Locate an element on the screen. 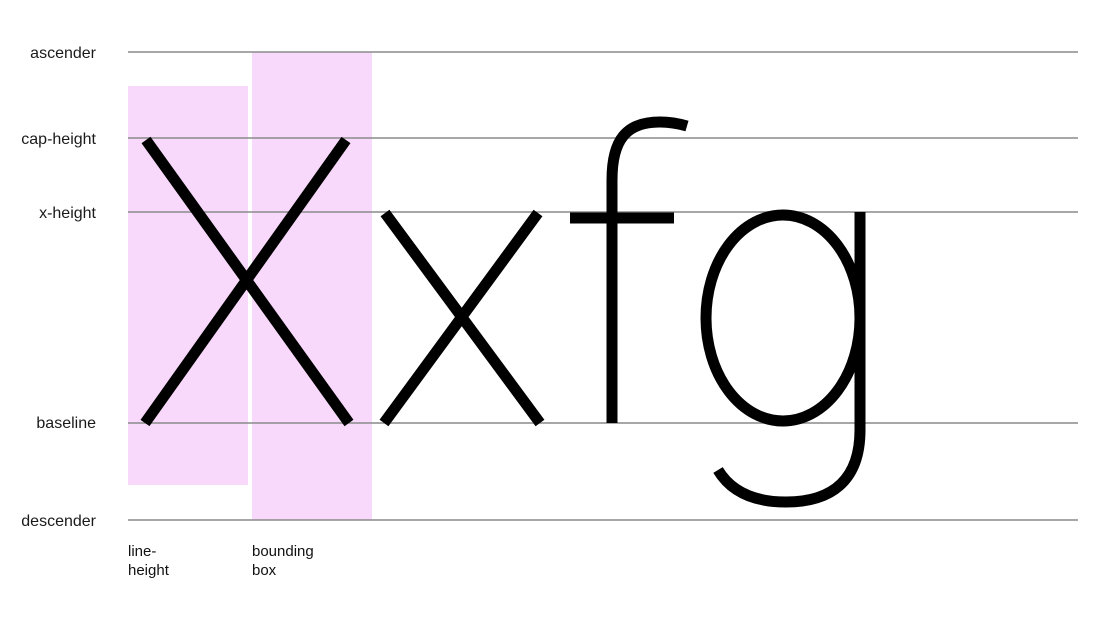 The height and width of the screenshot is (618, 1102). glyph-lowercase-x is located at coordinates (462, 318).